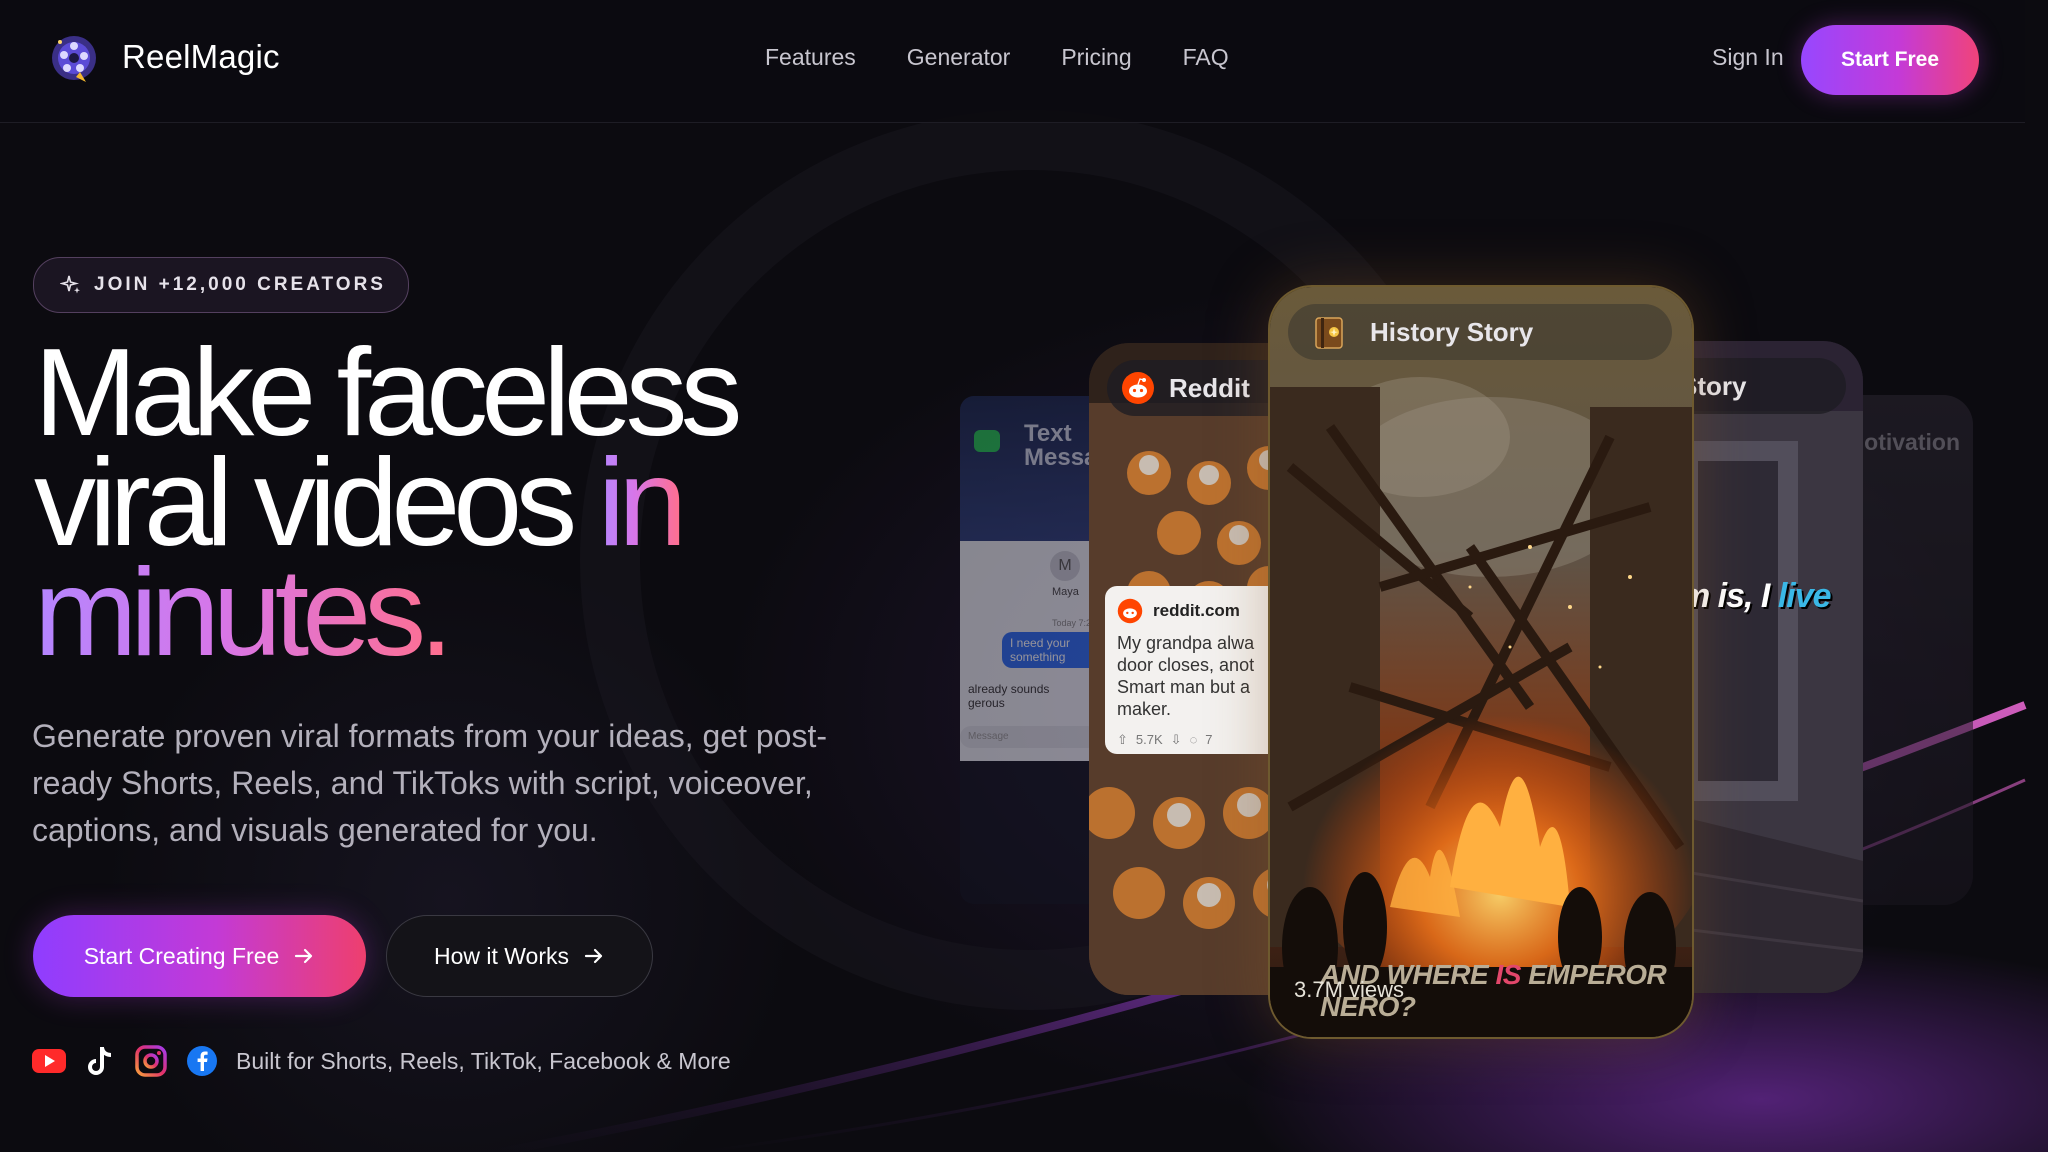  Describe the element at coordinates (501, 955) in the screenshot. I see `how-it-works-label: How it Works` at that location.